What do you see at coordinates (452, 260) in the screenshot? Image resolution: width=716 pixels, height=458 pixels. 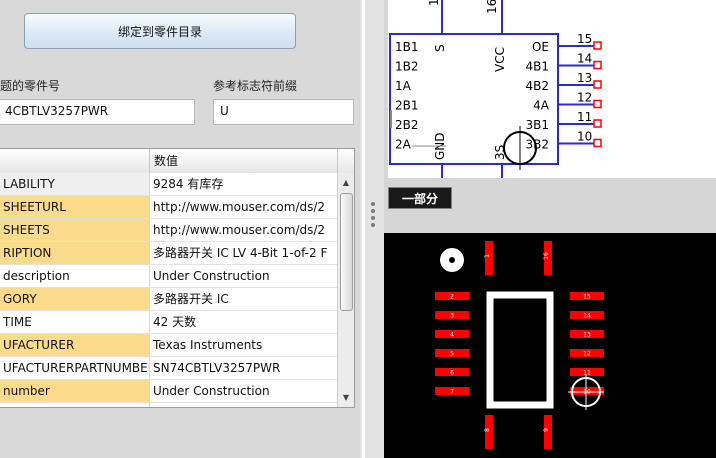 I see `pin1-marker-hole` at bounding box center [452, 260].